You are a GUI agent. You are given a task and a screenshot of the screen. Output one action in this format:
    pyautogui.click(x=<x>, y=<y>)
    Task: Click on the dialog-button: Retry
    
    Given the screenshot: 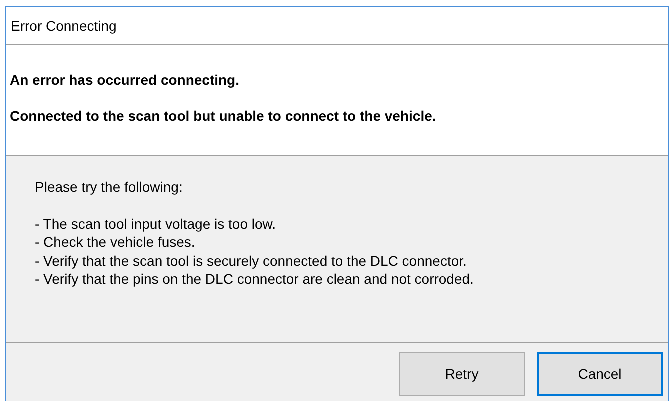 What is the action you would take?
    pyautogui.click(x=462, y=374)
    